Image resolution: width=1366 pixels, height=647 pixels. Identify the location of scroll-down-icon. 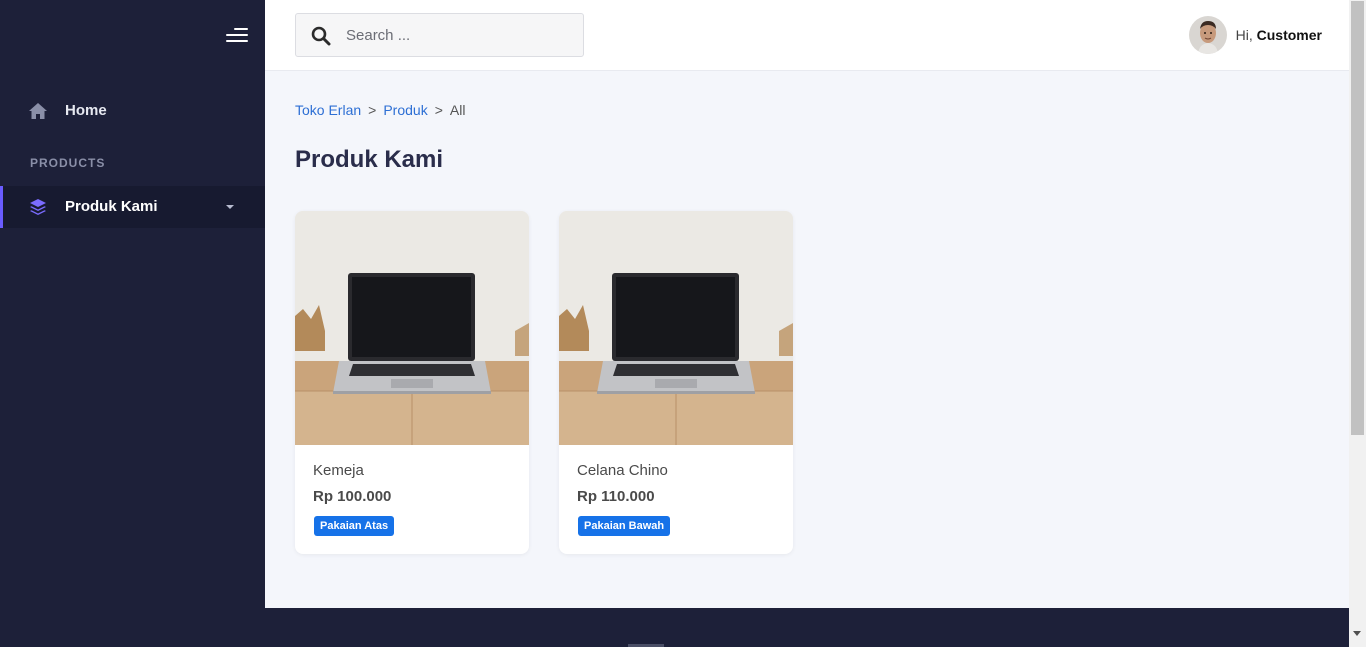
(1357, 633).